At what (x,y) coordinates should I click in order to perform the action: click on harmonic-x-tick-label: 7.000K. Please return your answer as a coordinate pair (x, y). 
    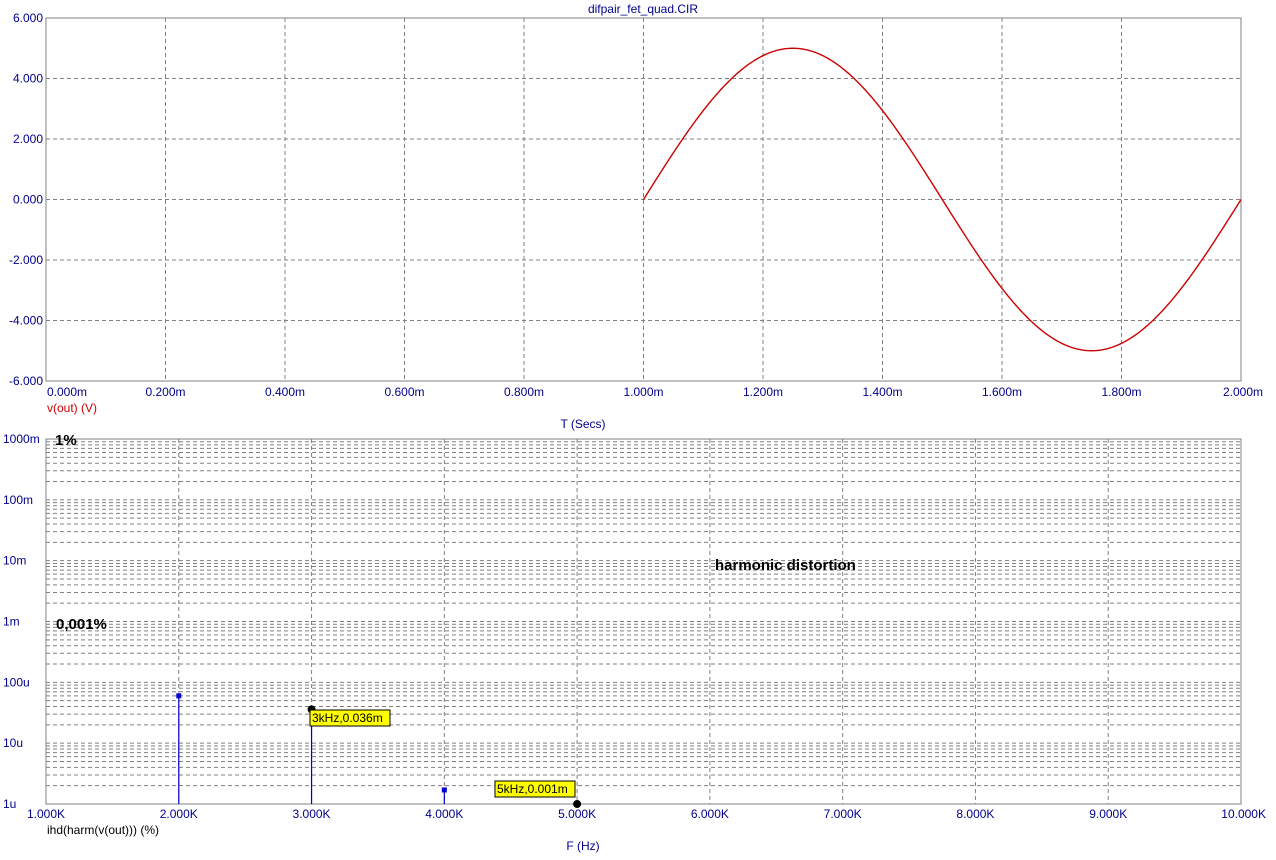
    Looking at the image, I should click on (843, 814).